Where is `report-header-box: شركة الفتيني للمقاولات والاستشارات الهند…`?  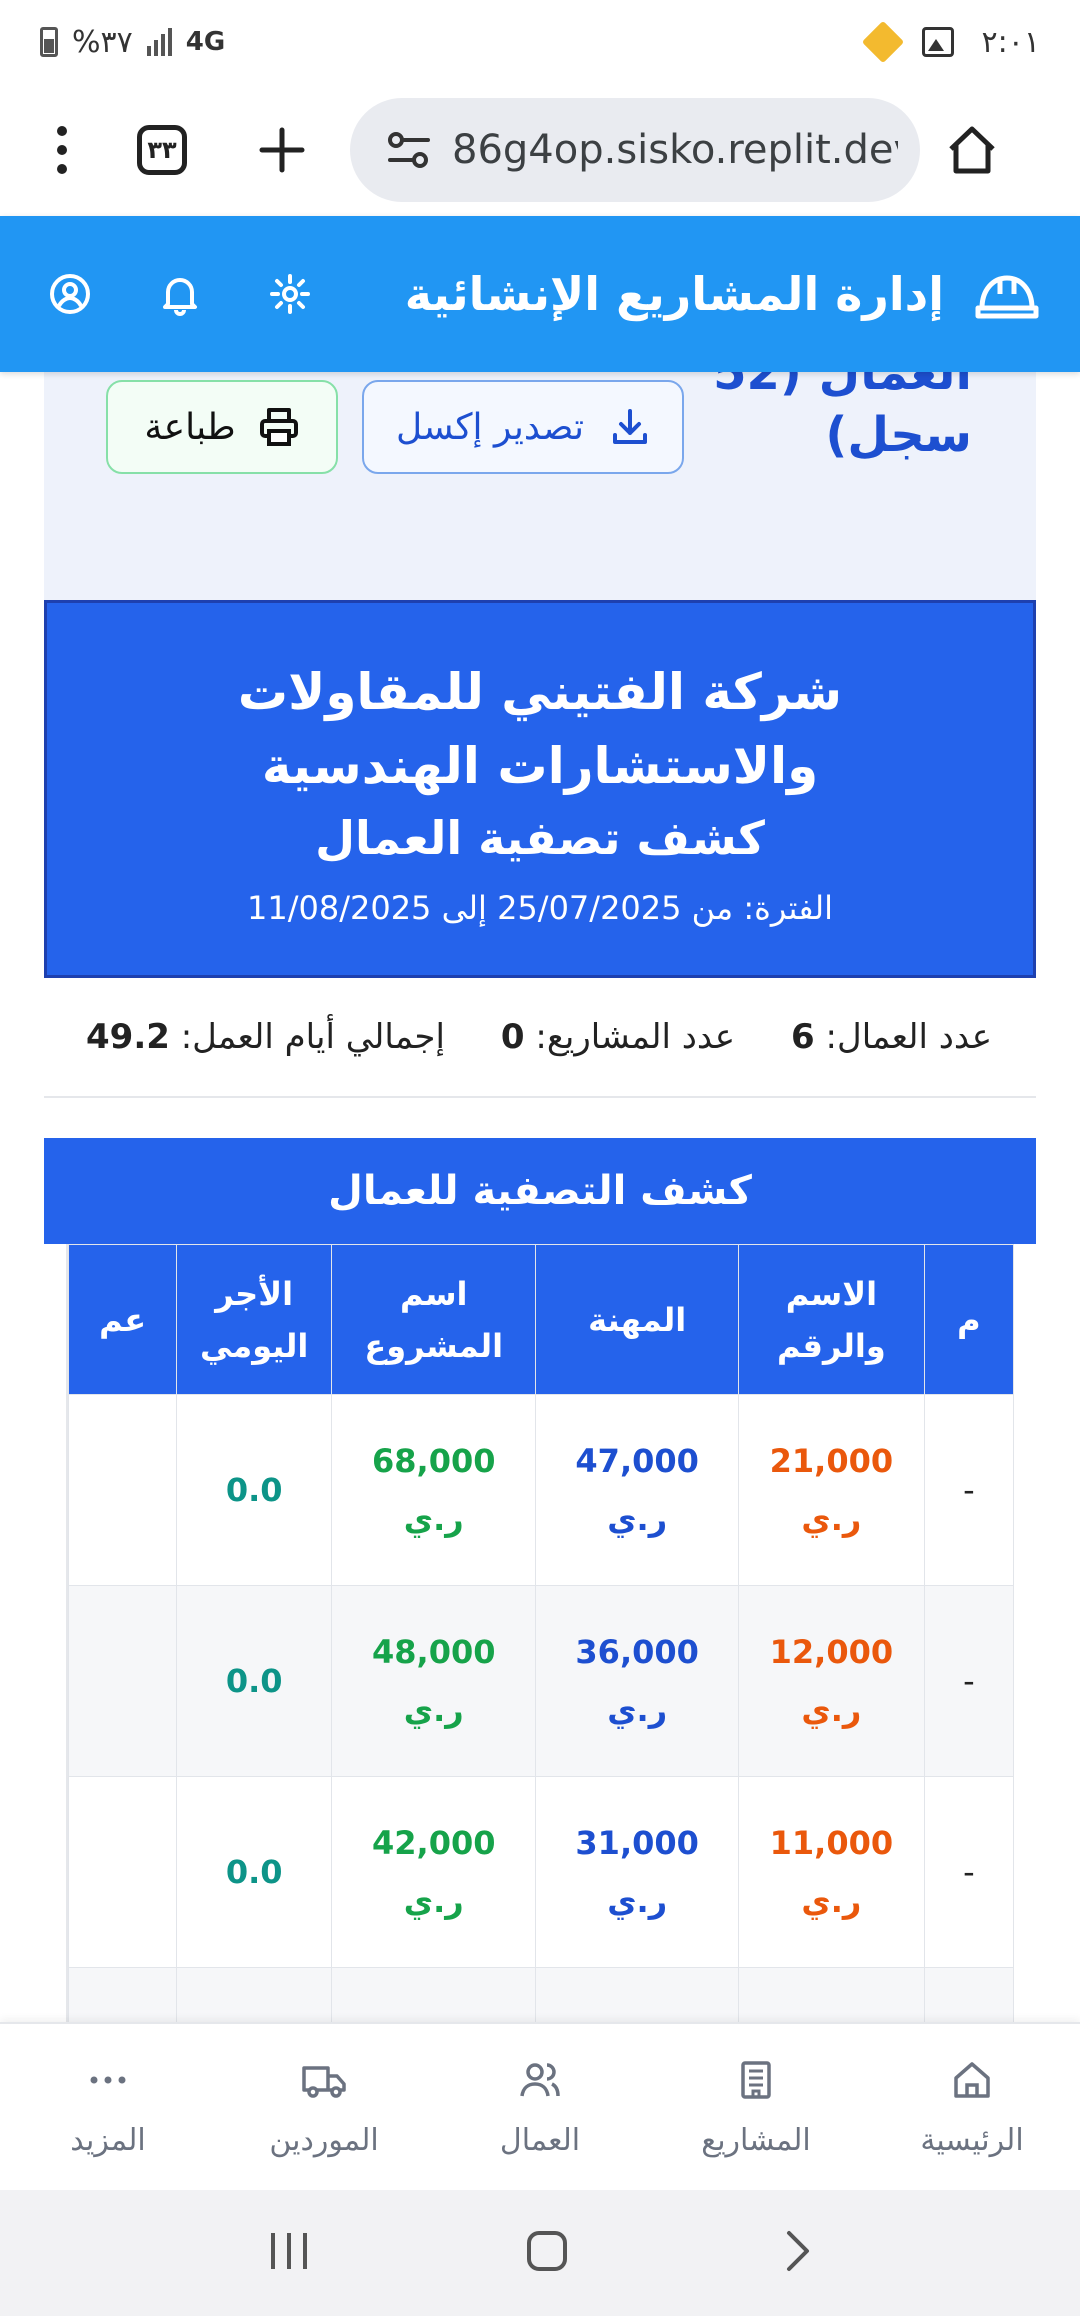 report-header-box: شركة الفتيني للمقاولات والاستشارات الهند… is located at coordinates (540, 789).